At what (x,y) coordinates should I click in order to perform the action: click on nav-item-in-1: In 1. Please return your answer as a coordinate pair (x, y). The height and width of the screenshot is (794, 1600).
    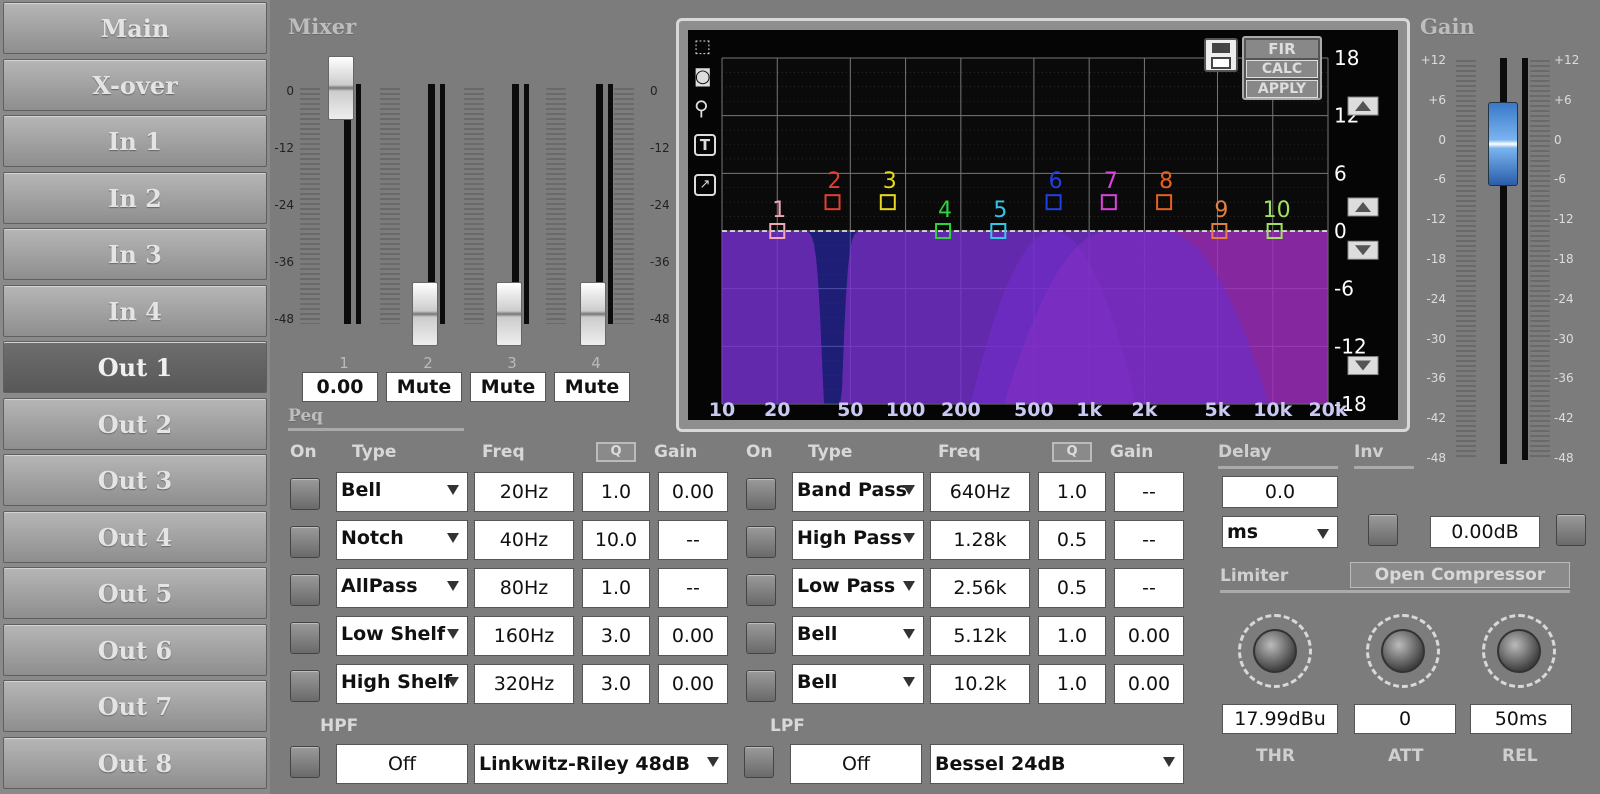
    Looking at the image, I should click on (135, 141).